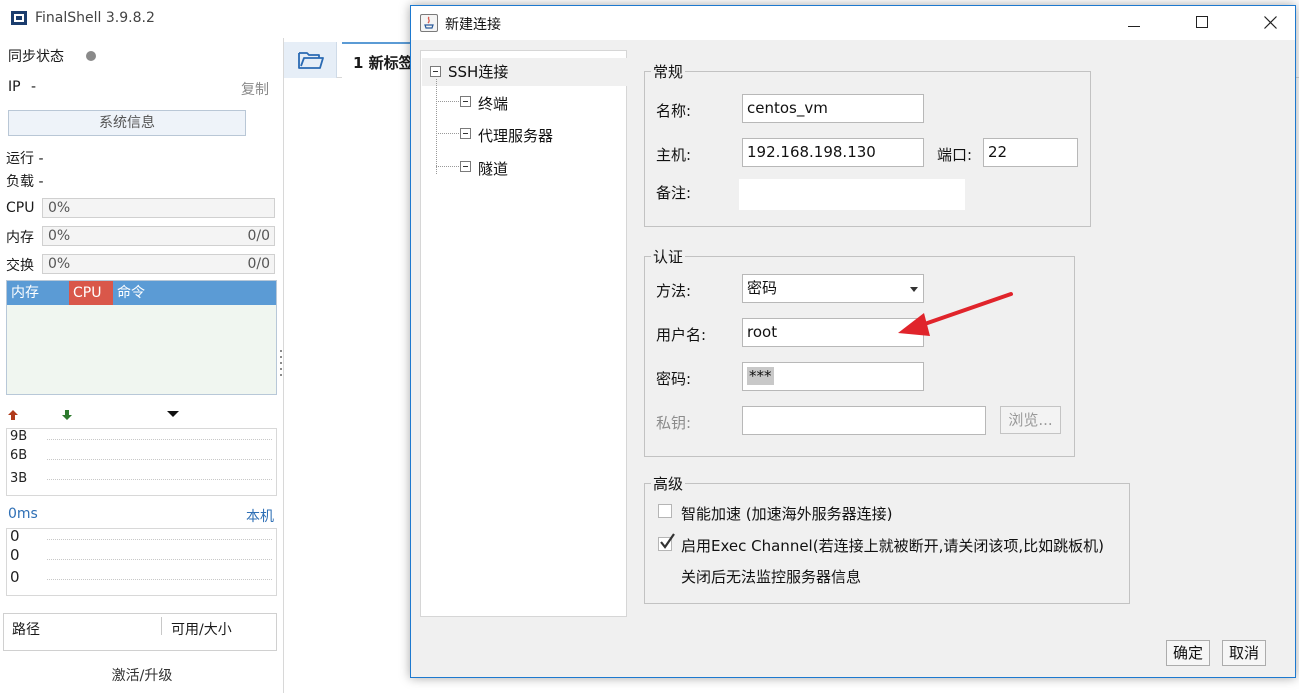 The image size is (1299, 693). Describe the element at coordinates (59, 236) in the screenshot. I see `memory-value: 0%` at that location.